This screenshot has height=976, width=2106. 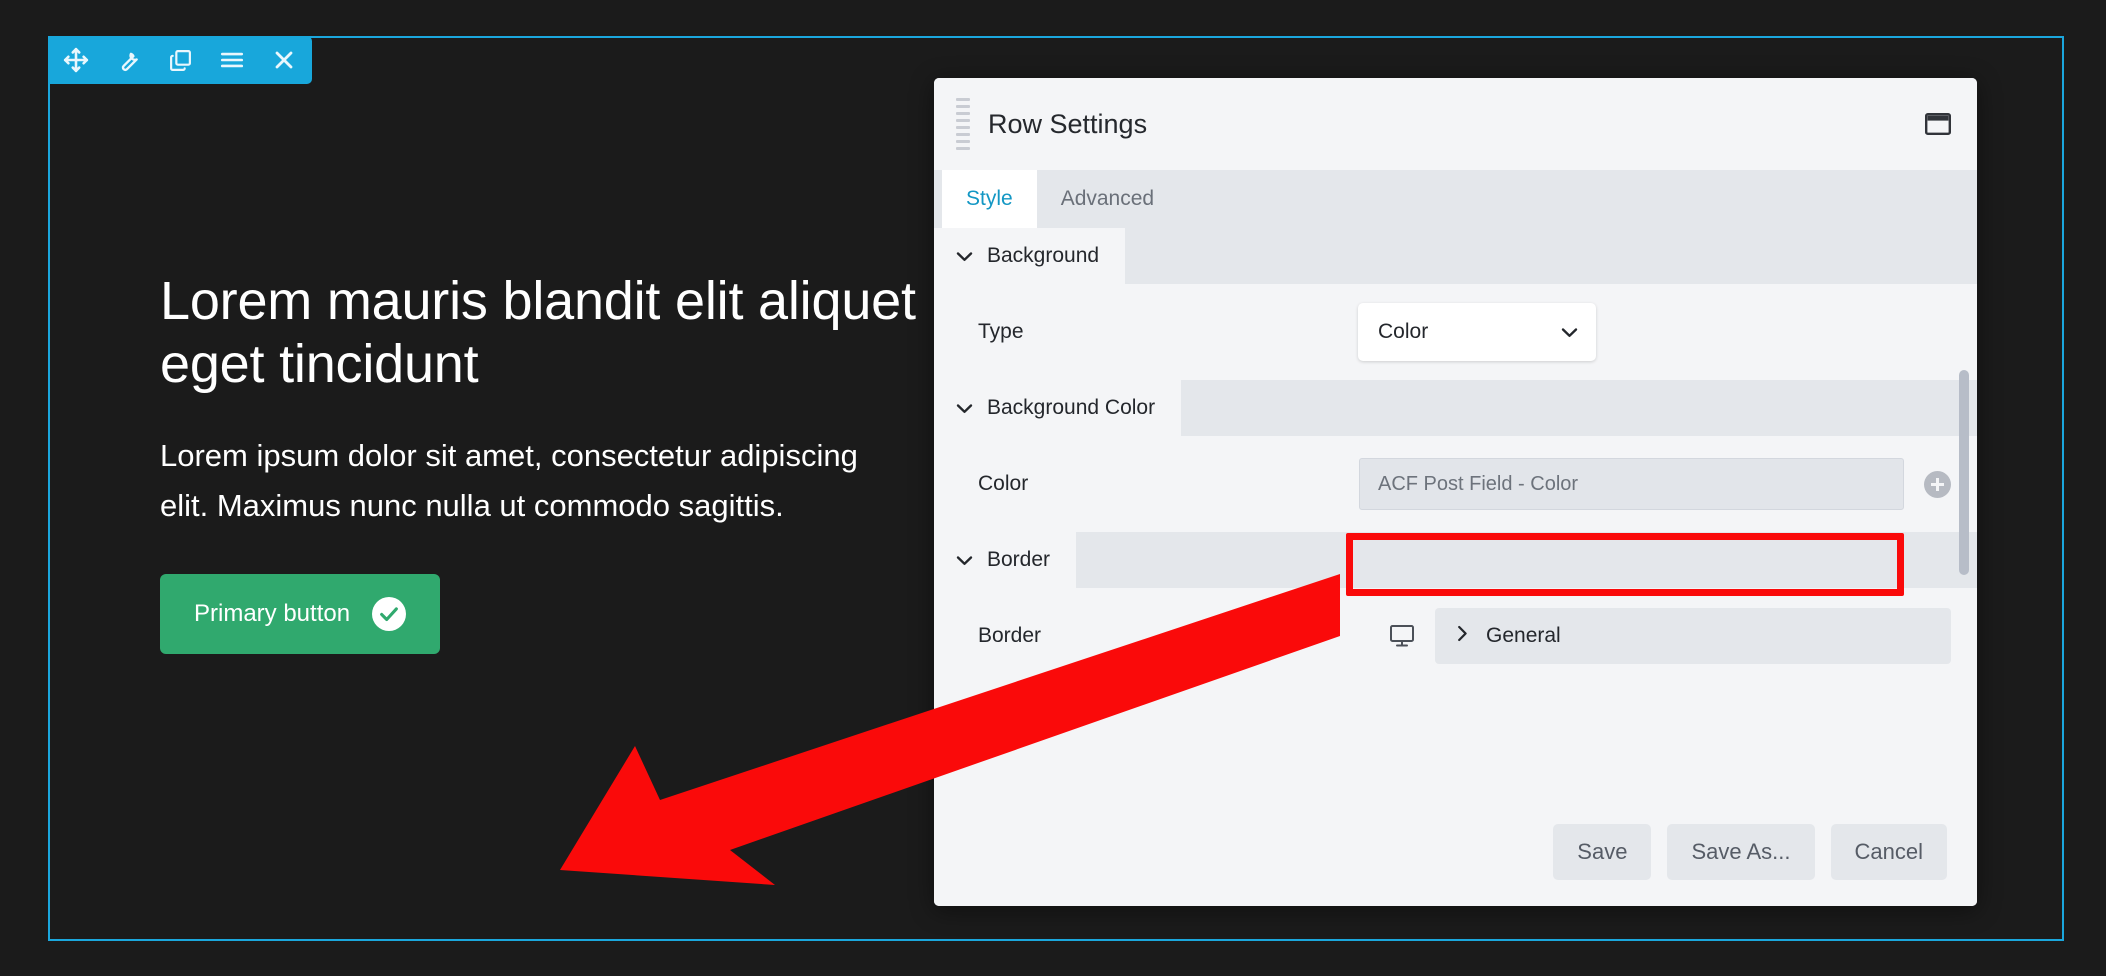 What do you see at coordinates (1693, 636) in the screenshot?
I see `border-general-toggle: General` at bounding box center [1693, 636].